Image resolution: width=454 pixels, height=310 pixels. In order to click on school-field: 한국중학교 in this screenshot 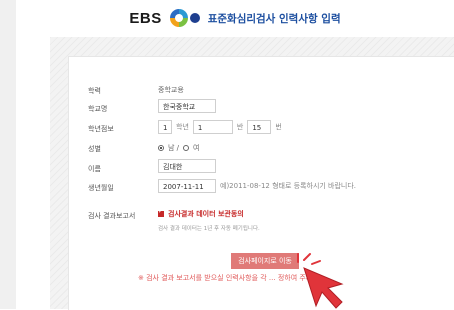, I will do `click(187, 106)`.